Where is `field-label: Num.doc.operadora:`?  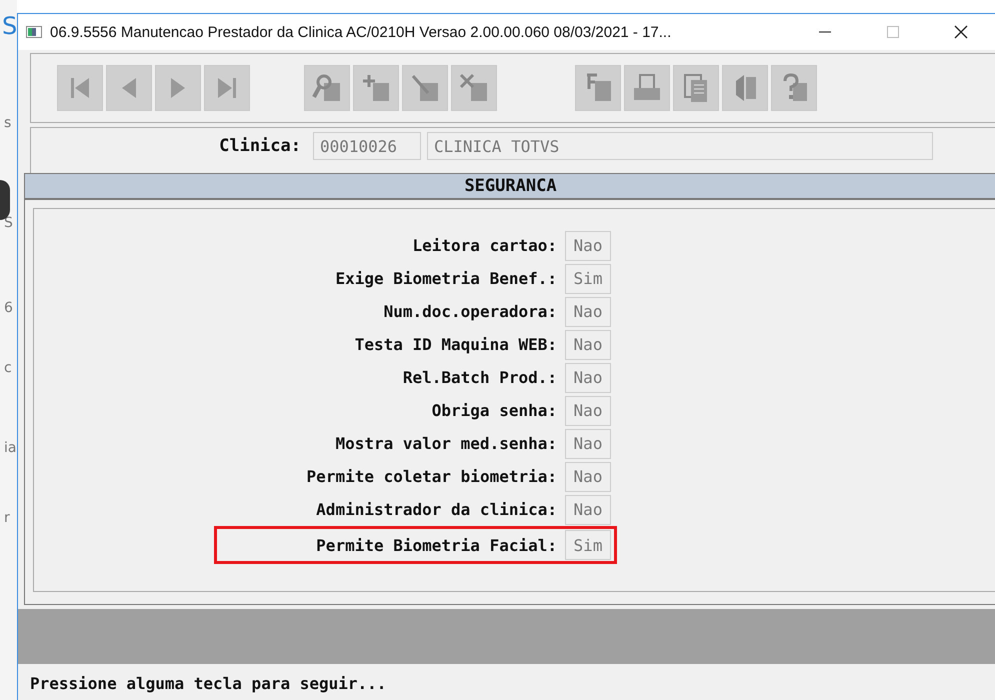
field-label: Num.doc.operadora: is located at coordinates (470, 311).